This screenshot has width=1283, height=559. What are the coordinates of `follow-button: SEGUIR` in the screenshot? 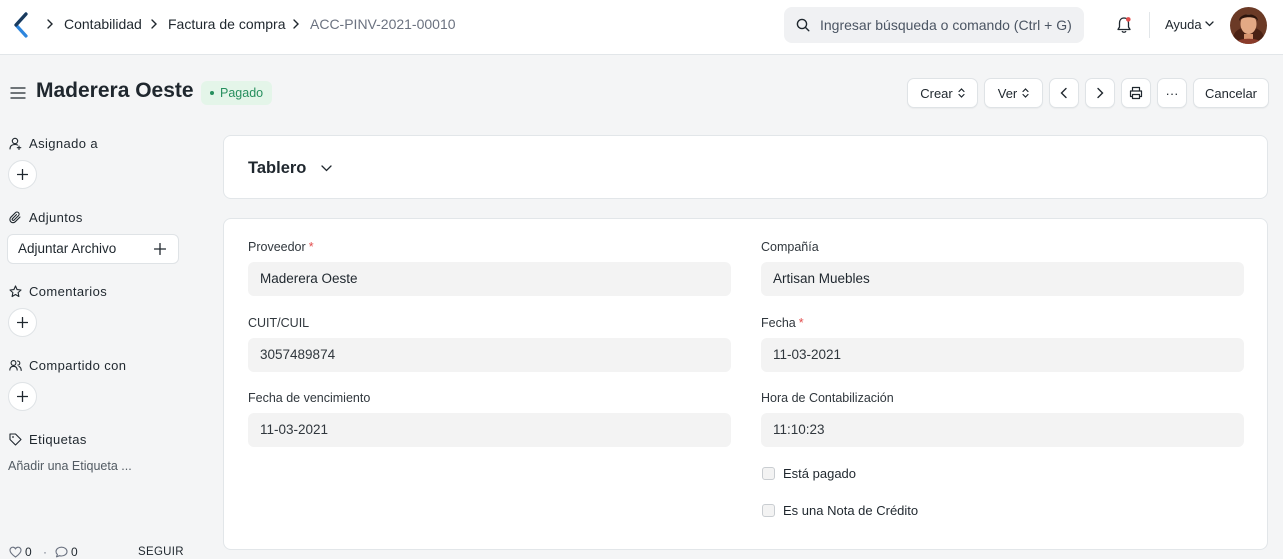 It's located at (161, 552).